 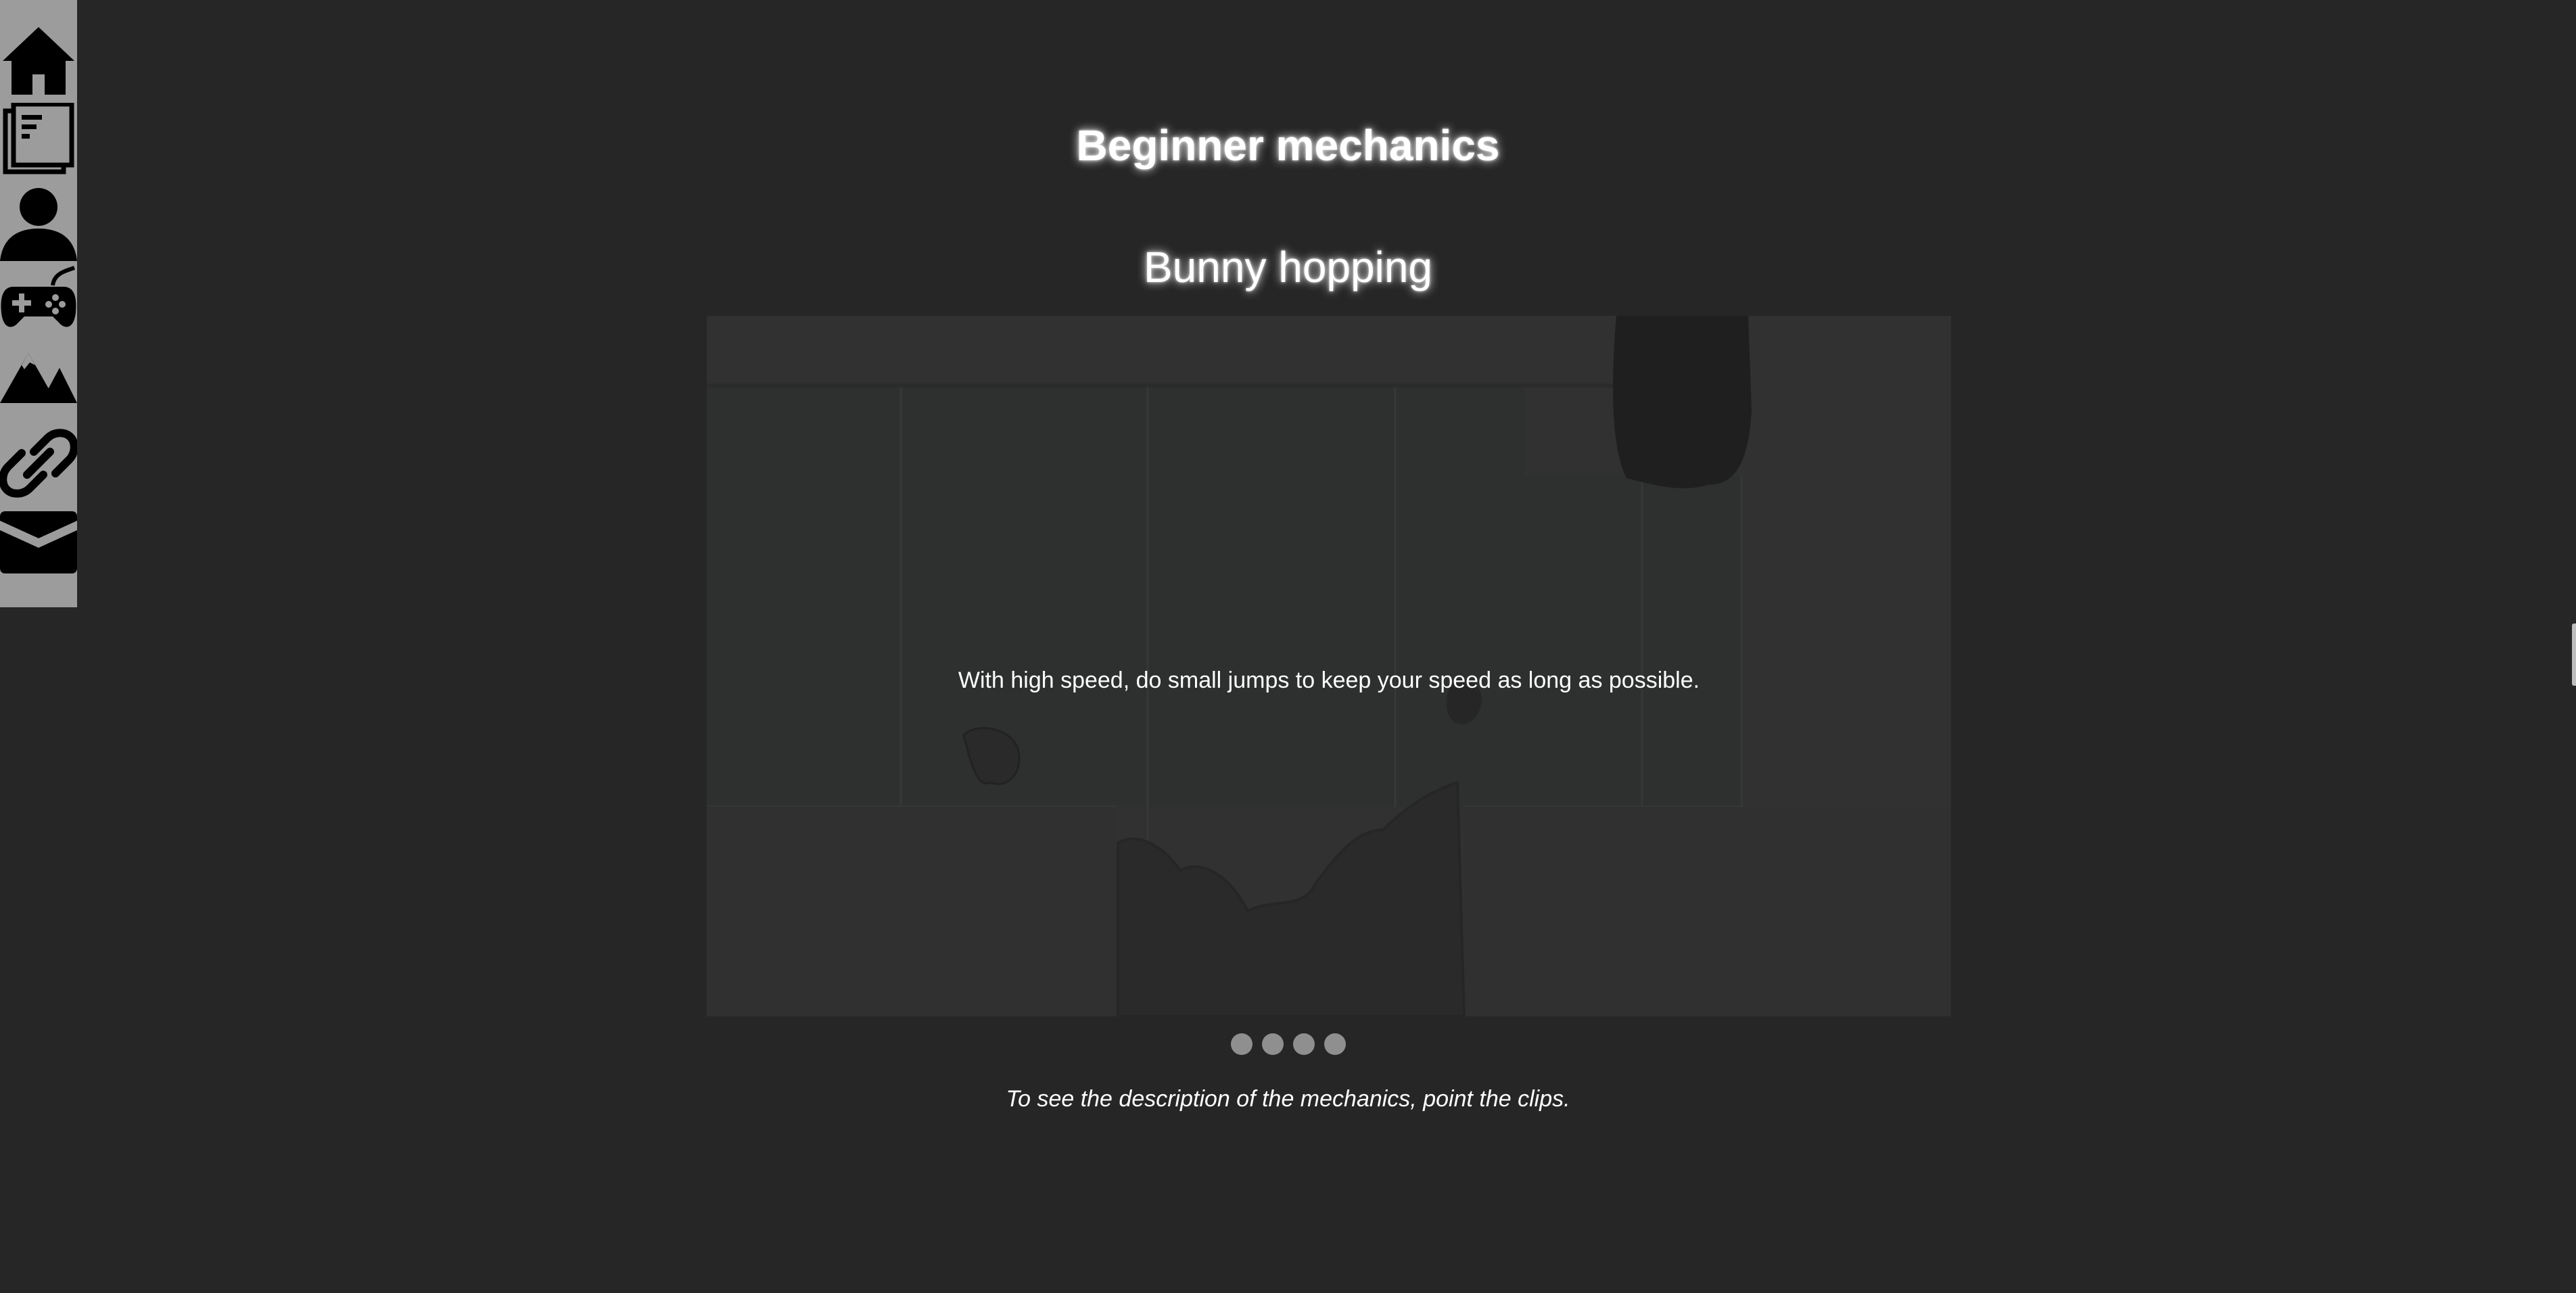 I want to click on section-title: Bunny hopping, so click(x=1288, y=267).